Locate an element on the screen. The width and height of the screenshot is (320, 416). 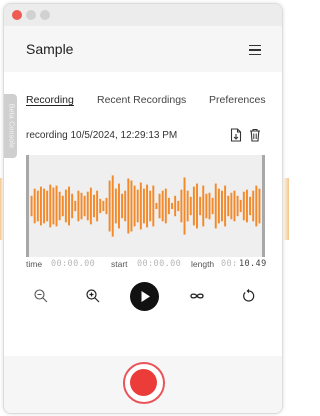
close-window-button is located at coordinates (17, 15).